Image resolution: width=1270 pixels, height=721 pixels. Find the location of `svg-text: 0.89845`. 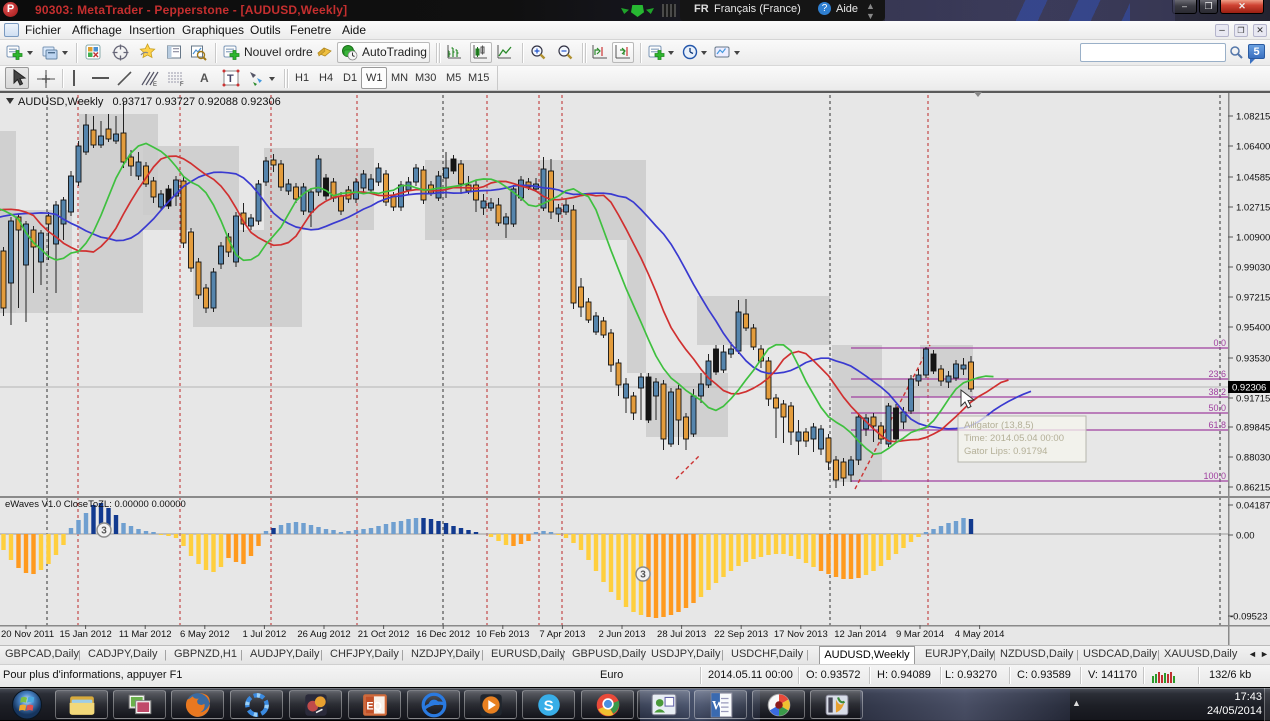

svg-text: 0.89845 is located at coordinates (1253, 428).